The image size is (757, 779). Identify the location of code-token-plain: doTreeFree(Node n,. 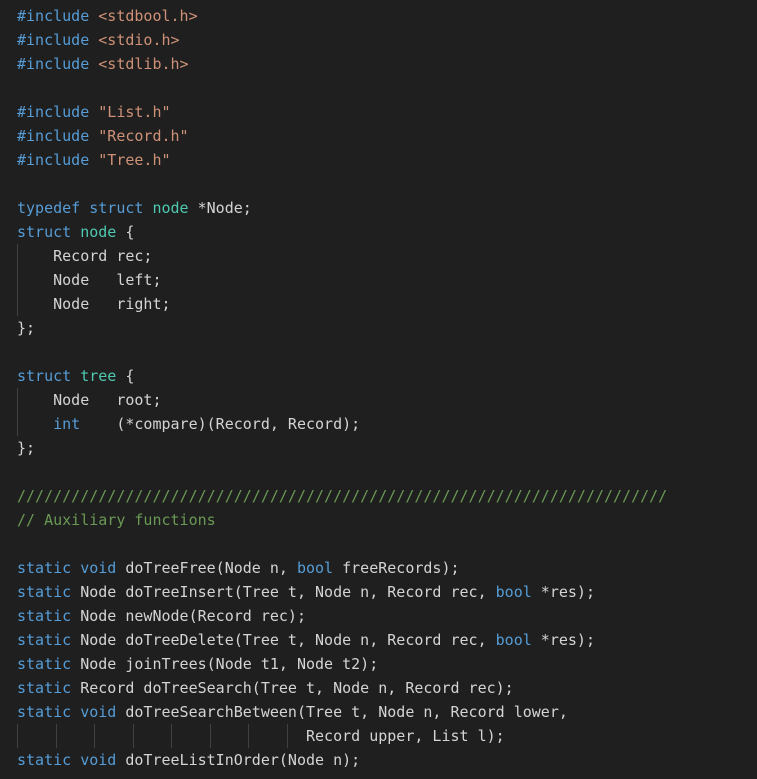
(206, 568).